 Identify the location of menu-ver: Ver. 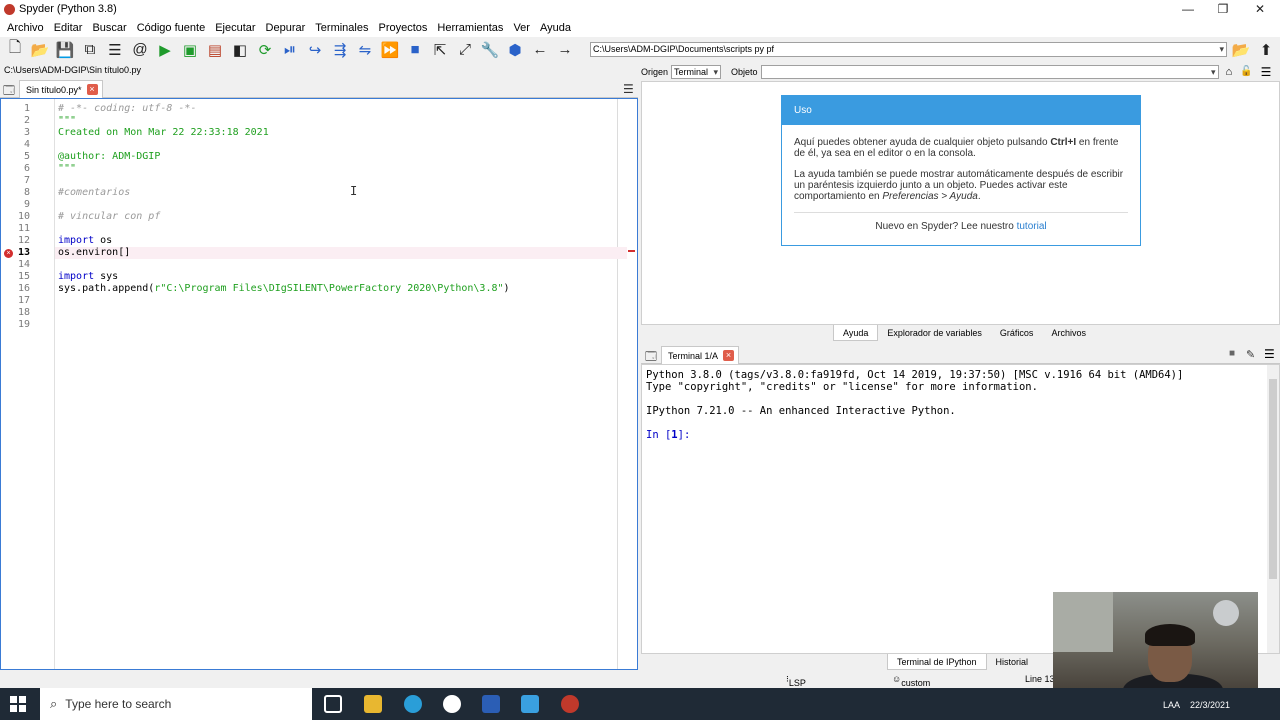
(521, 28).